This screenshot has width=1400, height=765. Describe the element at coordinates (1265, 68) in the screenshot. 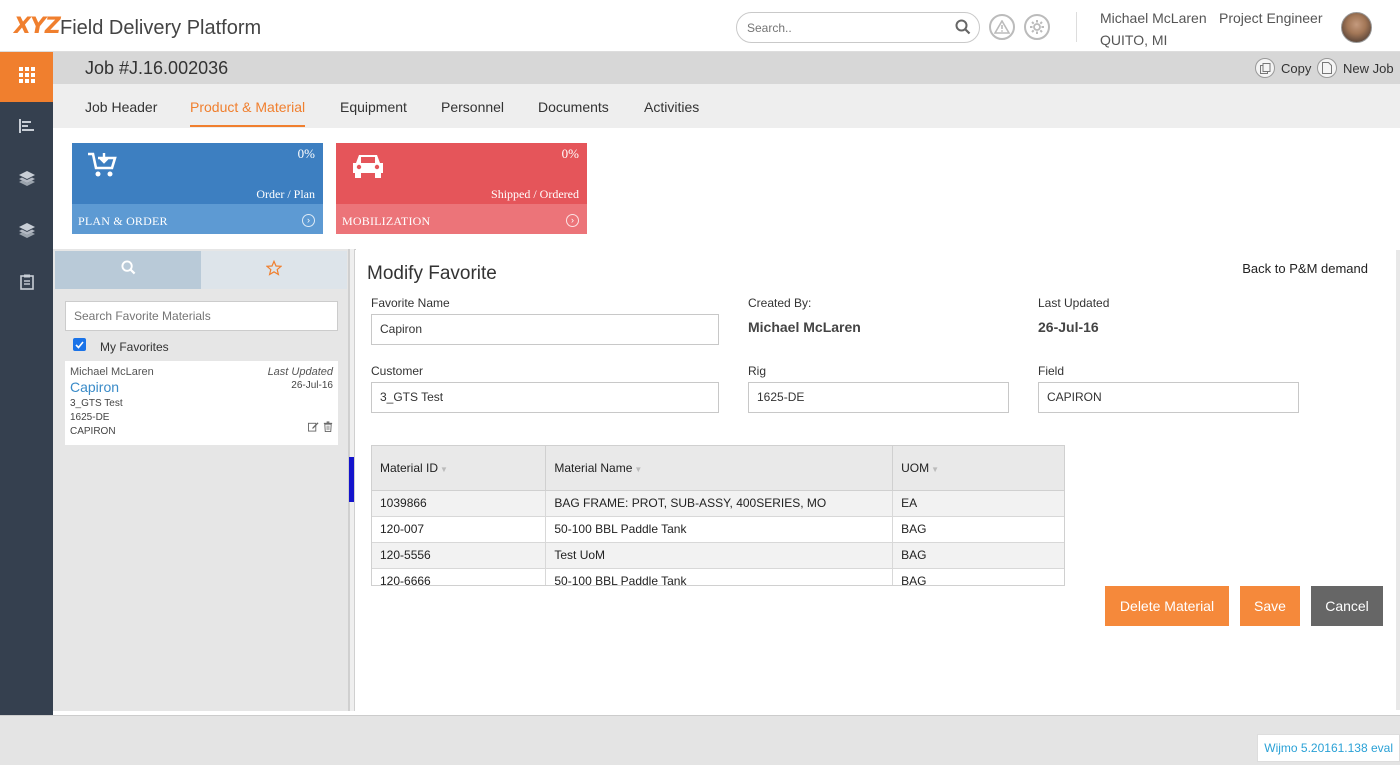

I see `copy-icon` at that location.